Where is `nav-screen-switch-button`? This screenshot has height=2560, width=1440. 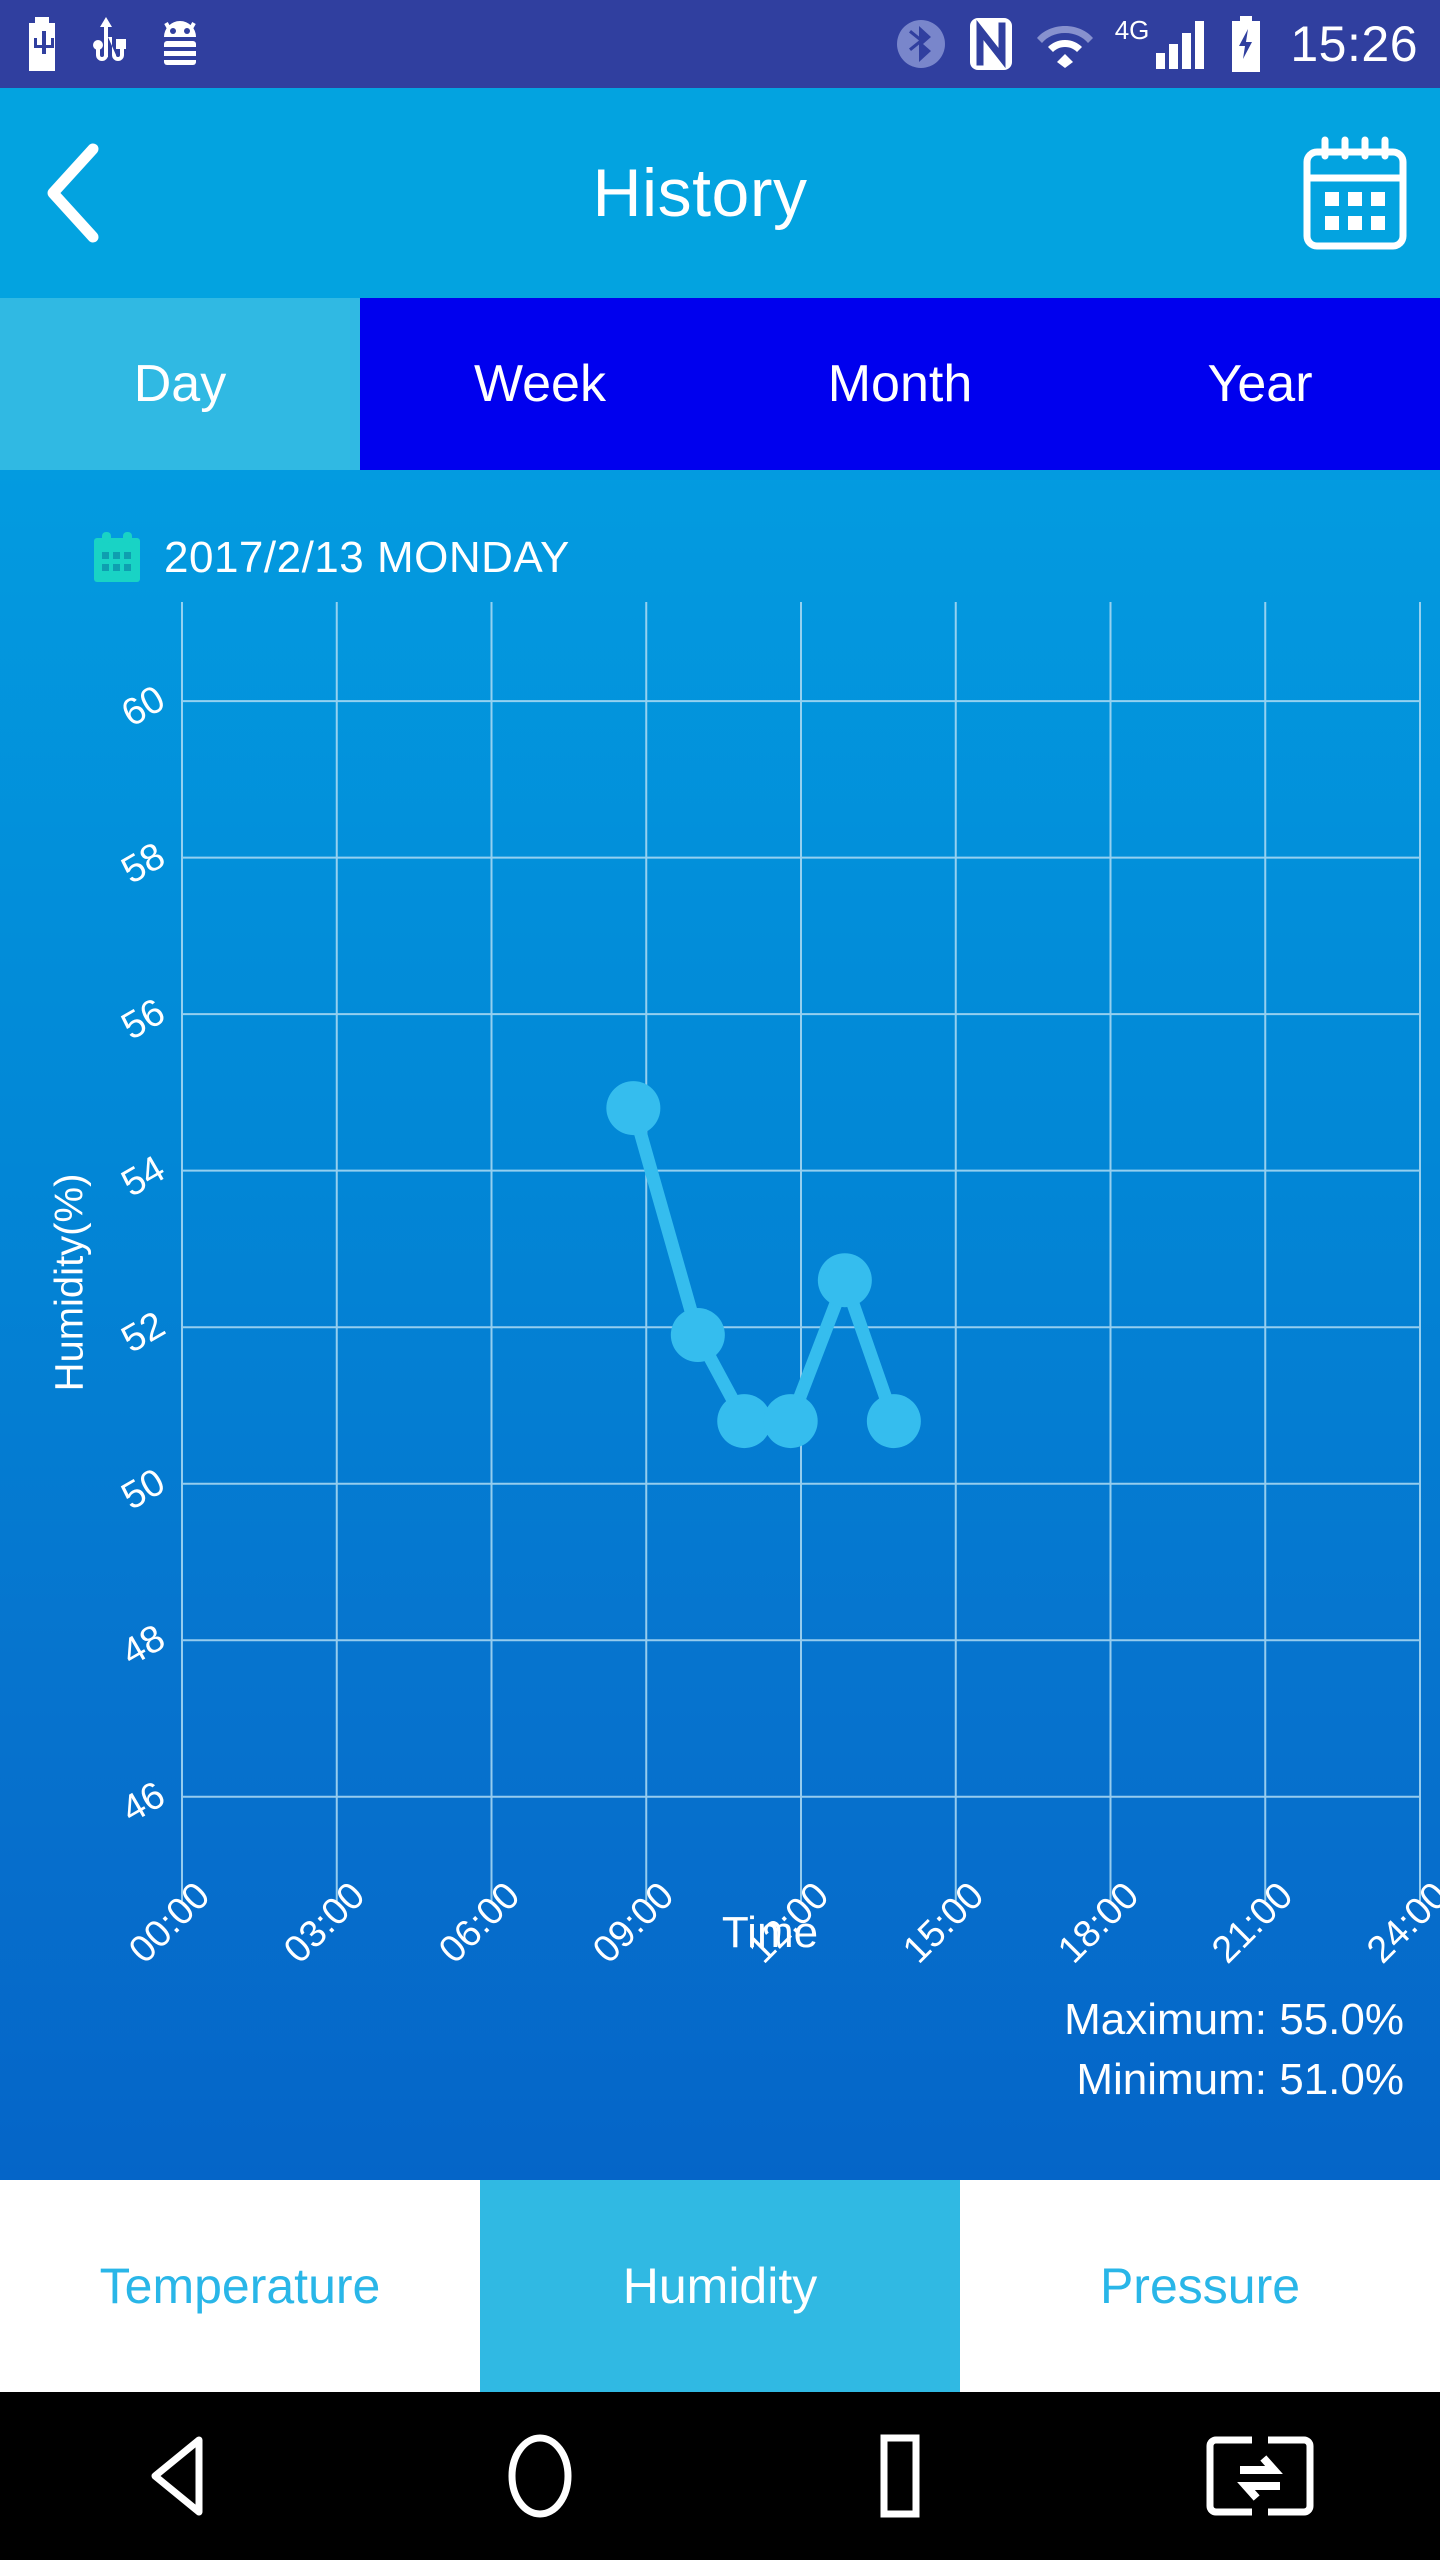 nav-screen-switch-button is located at coordinates (1260, 2476).